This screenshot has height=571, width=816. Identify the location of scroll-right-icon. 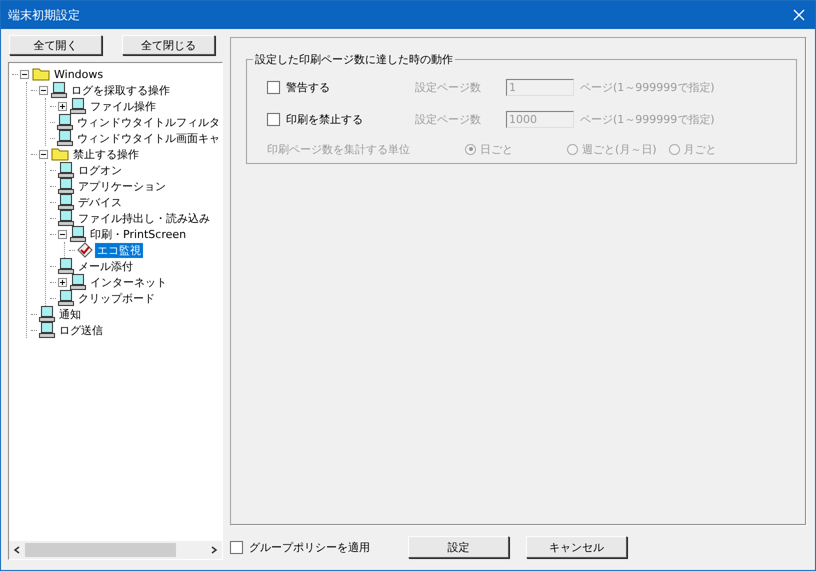
(214, 550).